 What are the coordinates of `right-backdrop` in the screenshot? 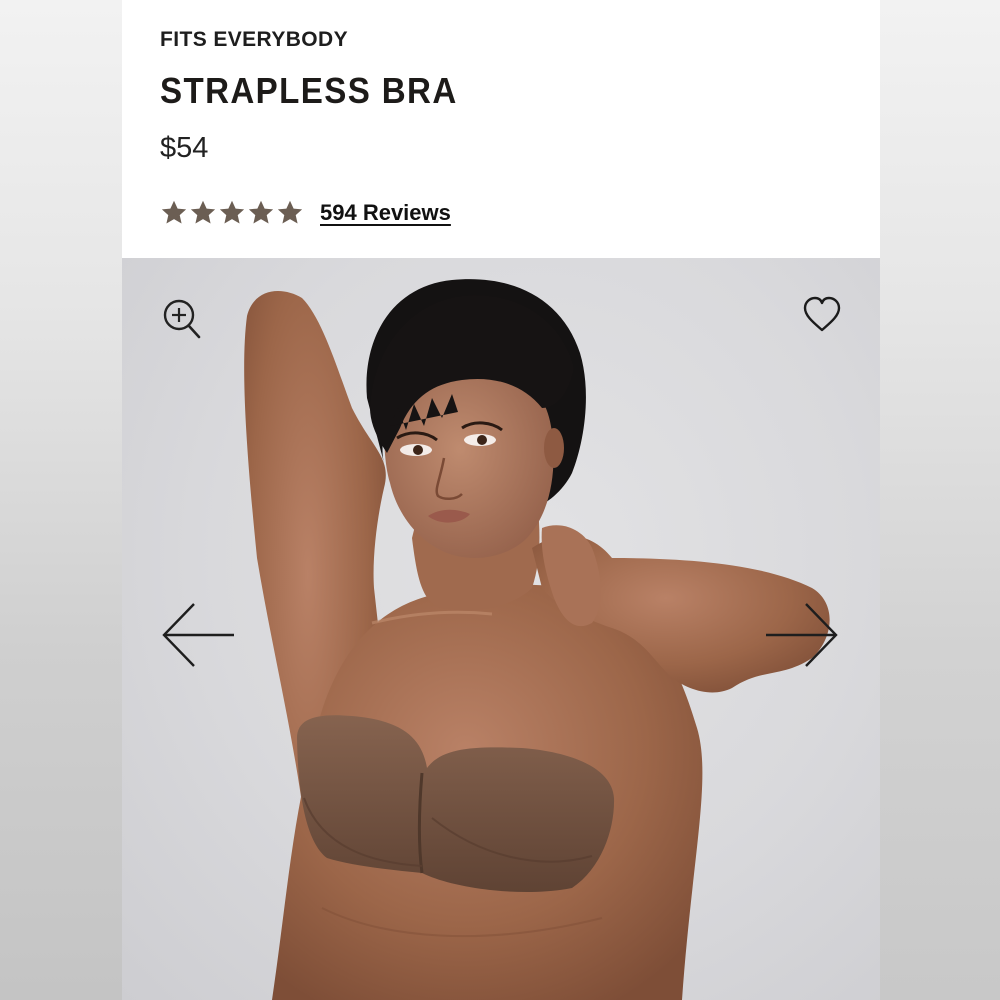 It's located at (940, 500).